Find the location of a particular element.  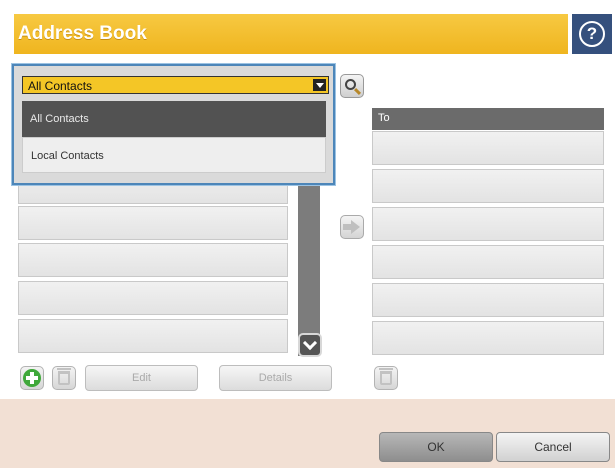

plus-icon is located at coordinates (32, 378).